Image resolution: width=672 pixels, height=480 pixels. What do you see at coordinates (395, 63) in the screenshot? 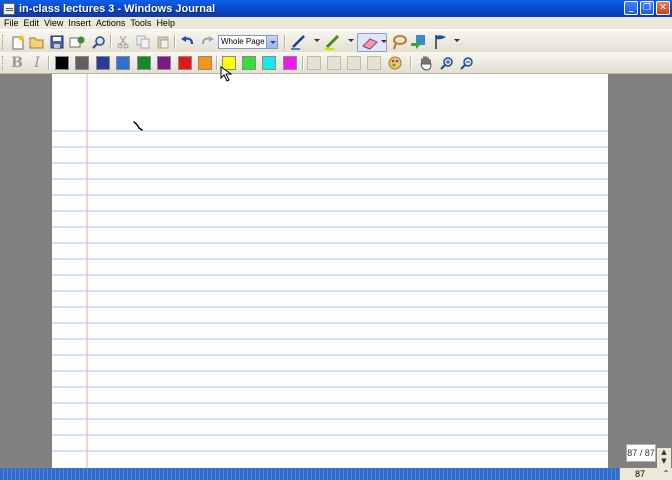
I see `pen-style-icon` at bounding box center [395, 63].